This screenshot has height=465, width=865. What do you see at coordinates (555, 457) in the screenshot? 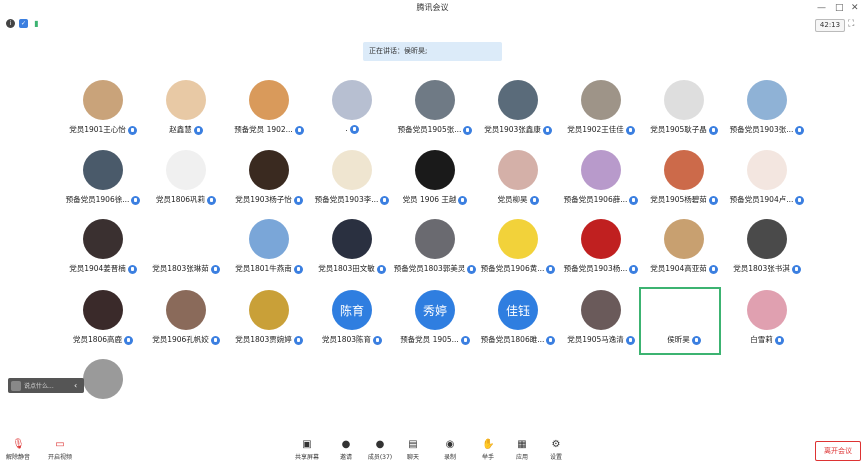
I see `settings-label: 设置` at bounding box center [555, 457].